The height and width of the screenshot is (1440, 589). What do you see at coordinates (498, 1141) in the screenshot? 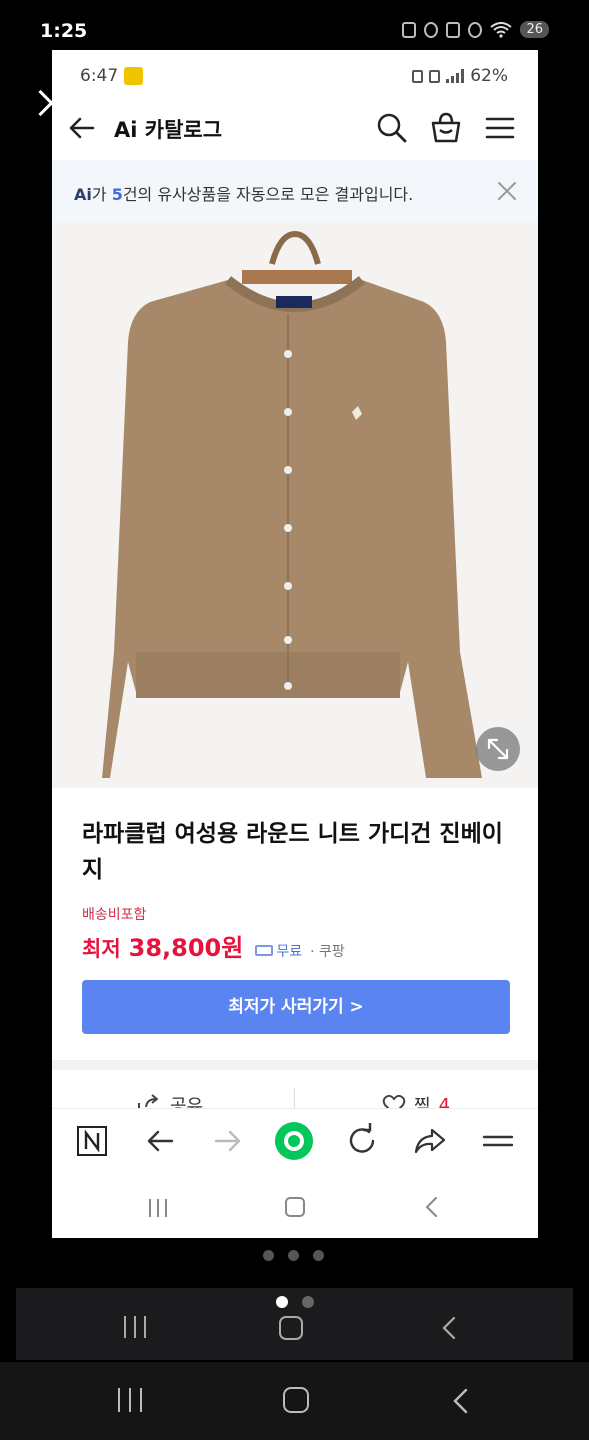
I see `browser-menu-icon` at bounding box center [498, 1141].